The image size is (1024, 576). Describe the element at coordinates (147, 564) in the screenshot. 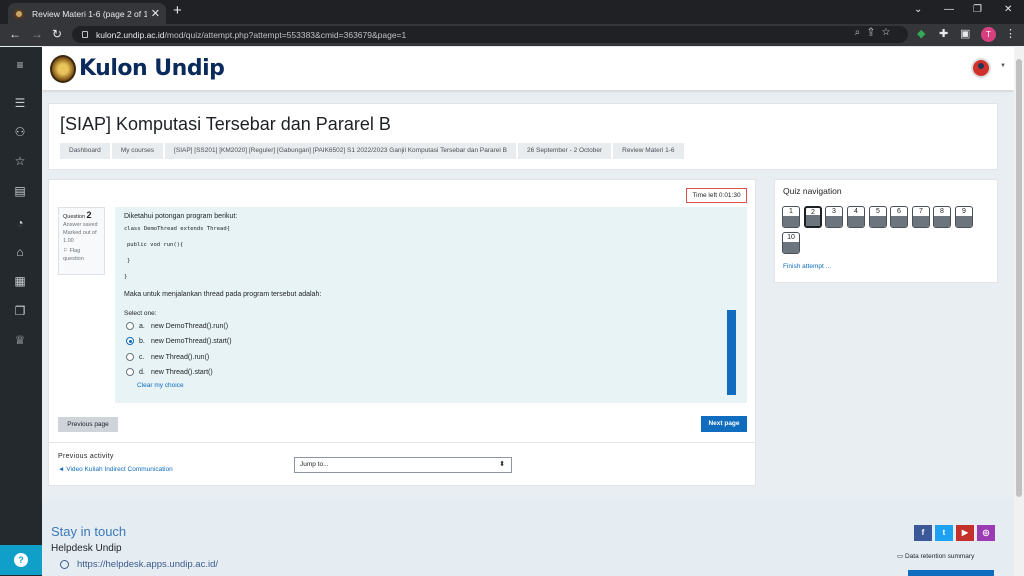

I see `helpdesk-url: https://helpdesk.apps.undip.ac.id/` at that location.